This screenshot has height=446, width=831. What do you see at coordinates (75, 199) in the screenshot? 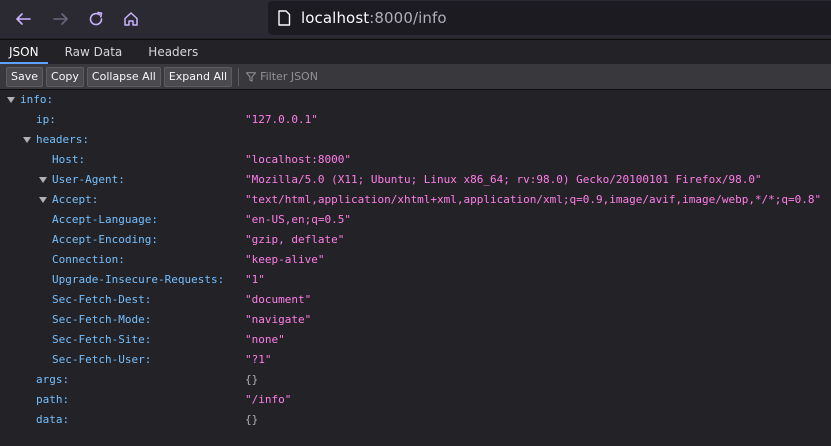
I see `json-key: Accept:` at bounding box center [75, 199].